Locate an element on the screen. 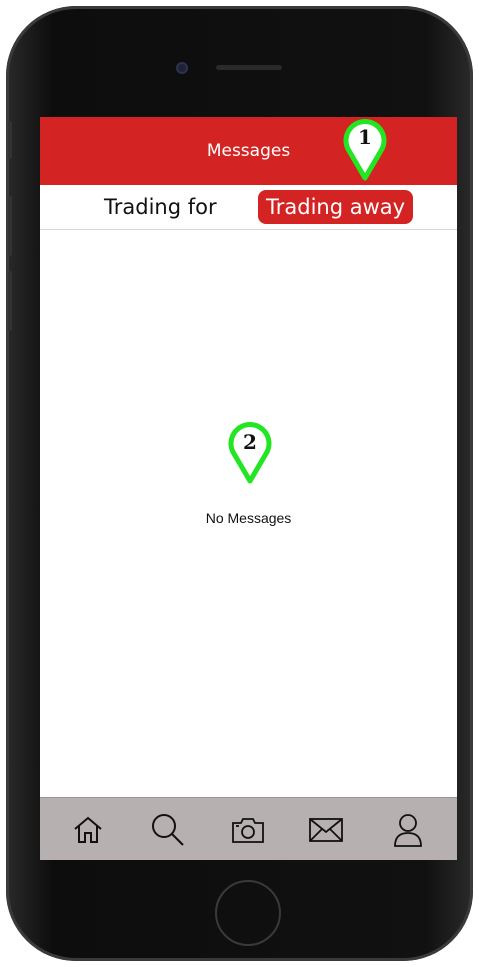 The width and height of the screenshot is (479, 967). earpiece-speaker is located at coordinates (249, 67).